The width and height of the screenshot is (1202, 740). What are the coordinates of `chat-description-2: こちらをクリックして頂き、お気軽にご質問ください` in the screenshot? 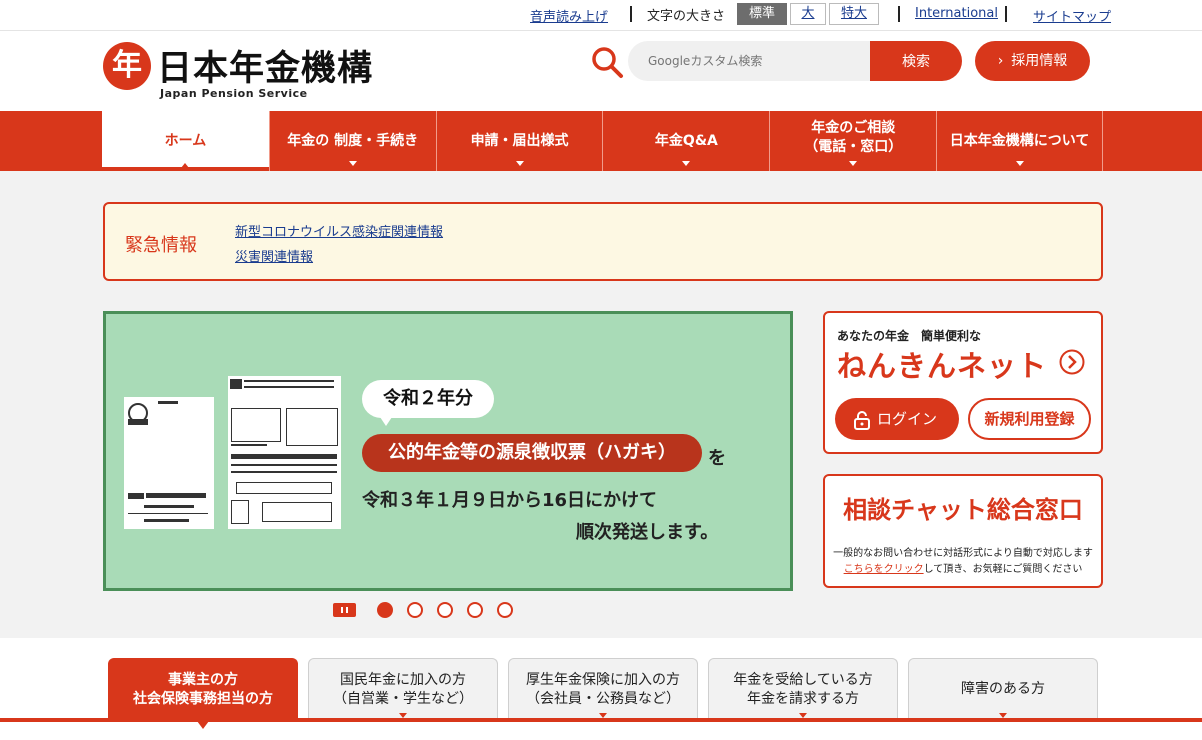 It's located at (963, 567).